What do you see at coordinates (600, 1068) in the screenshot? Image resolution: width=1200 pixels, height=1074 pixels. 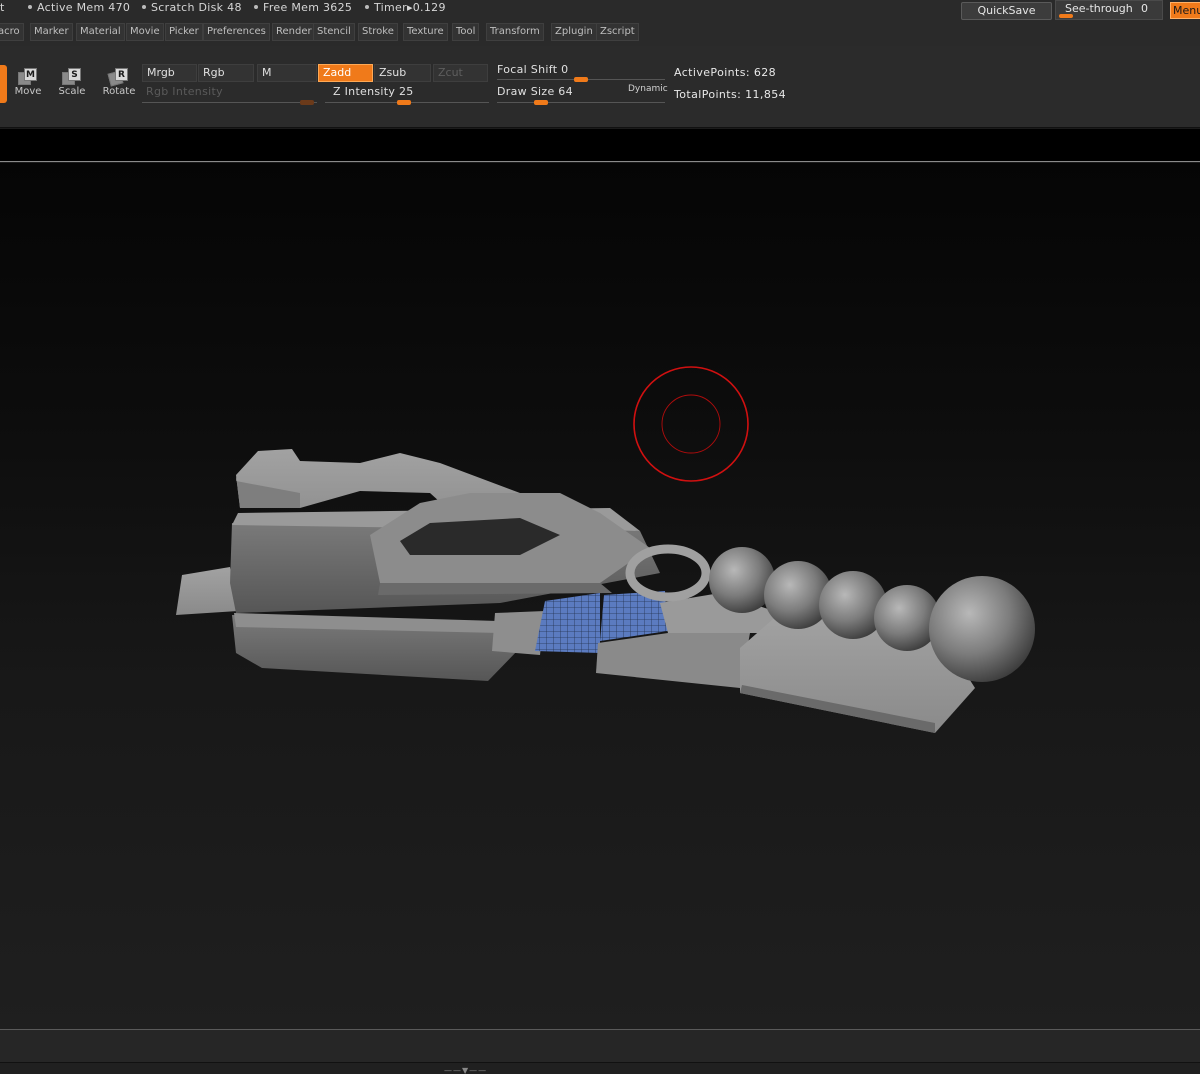 I see `bottom-tray-strip` at bounding box center [600, 1068].